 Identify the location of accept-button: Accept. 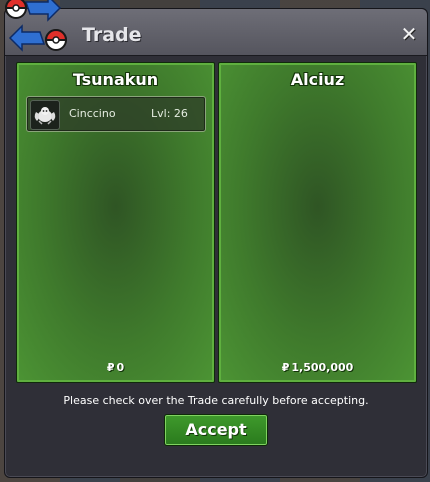
(216, 430).